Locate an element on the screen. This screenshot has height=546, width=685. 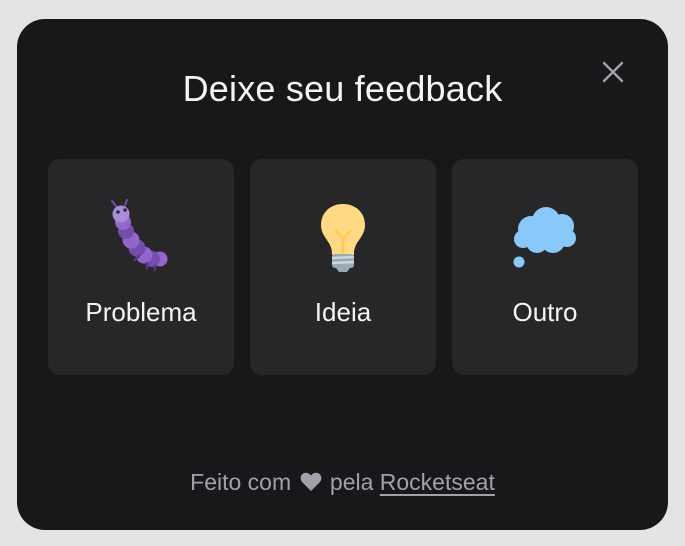
widget-title: Deixe seu feedback is located at coordinates (342, 88).